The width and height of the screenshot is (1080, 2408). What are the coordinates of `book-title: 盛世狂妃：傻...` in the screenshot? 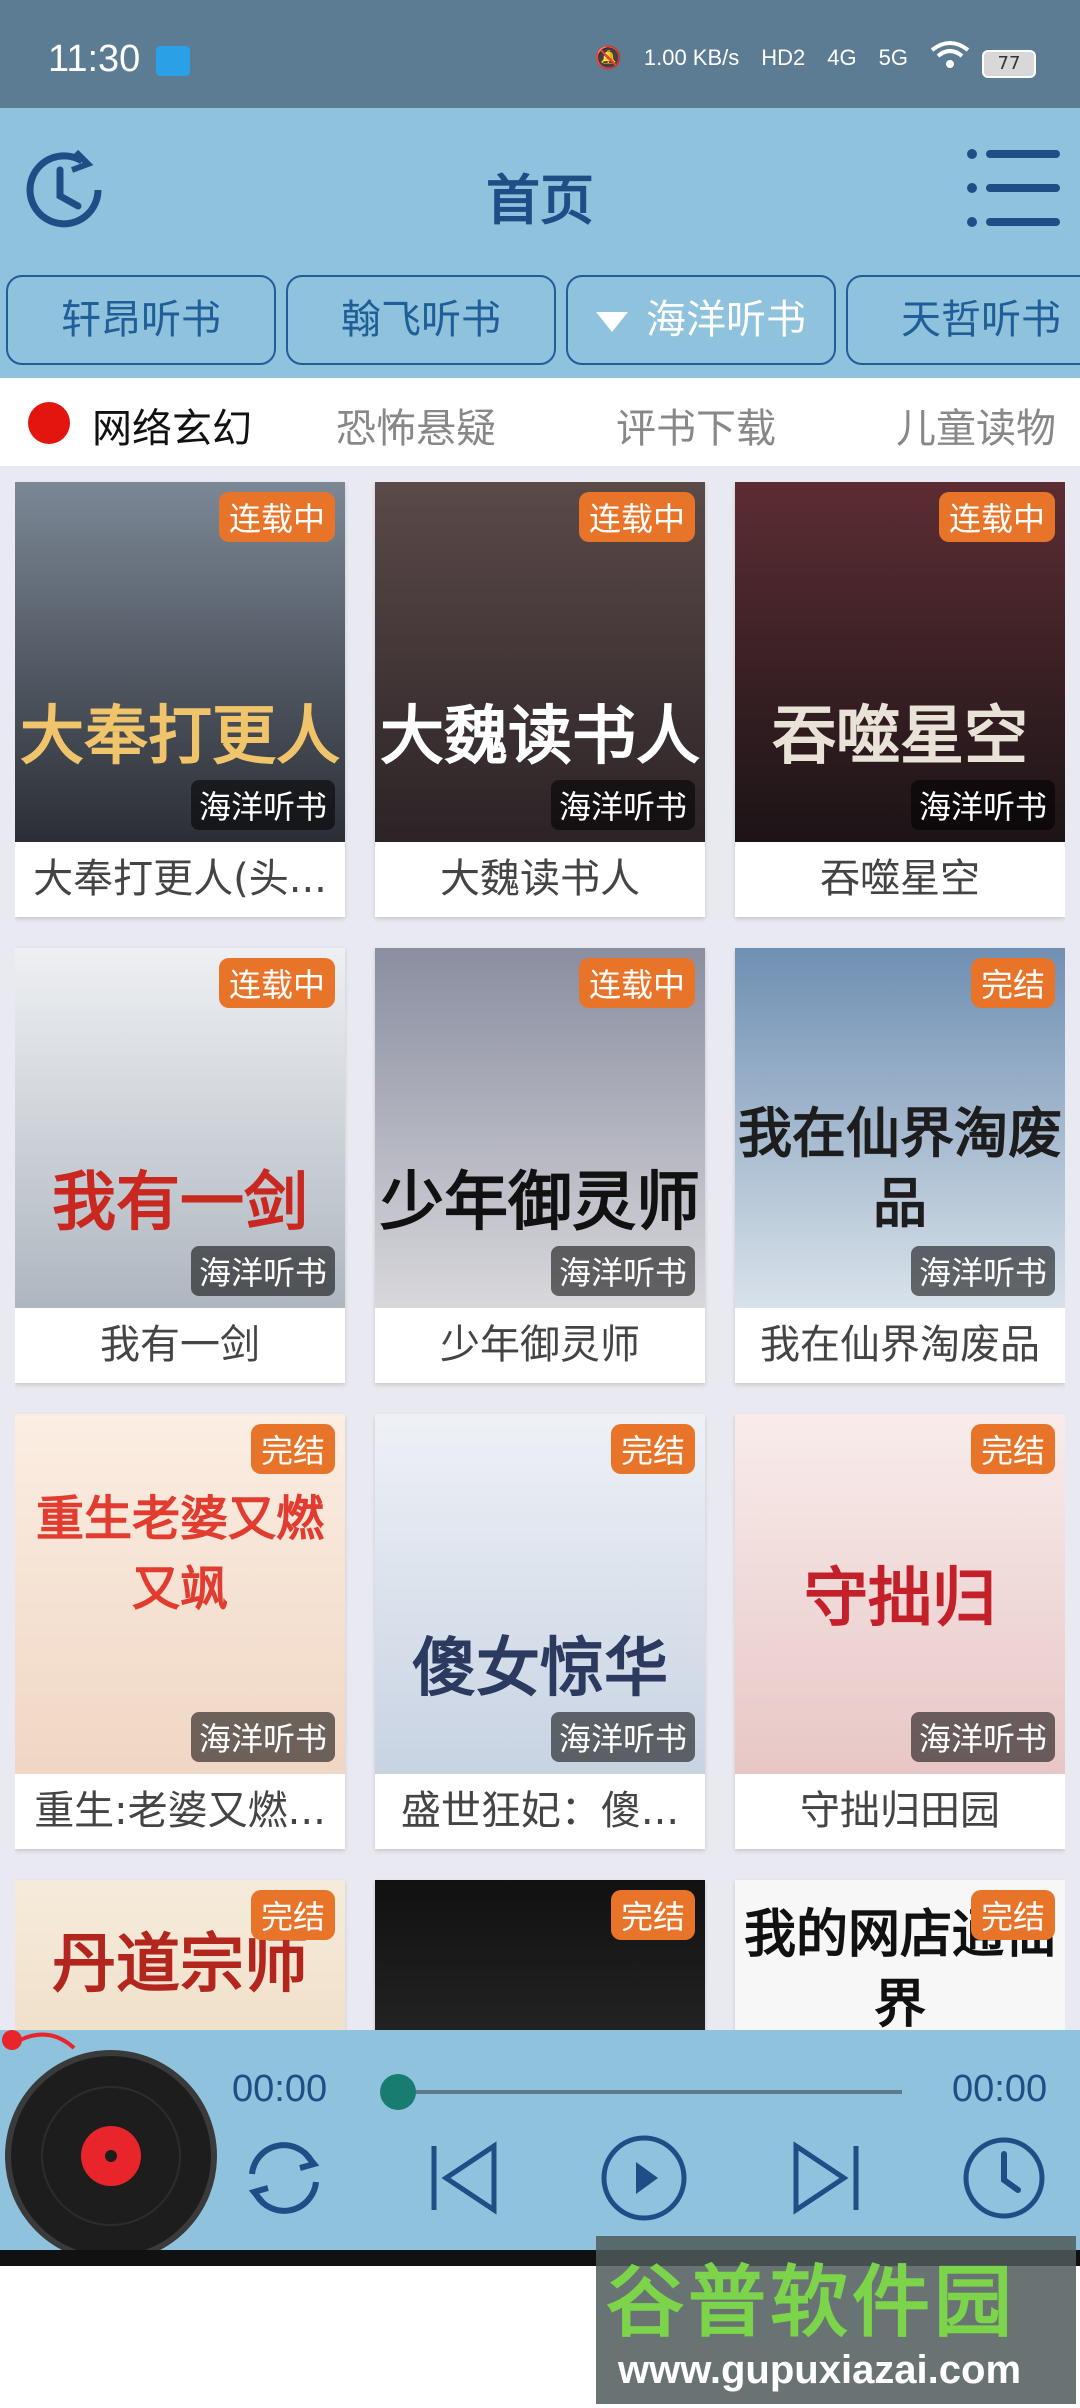 It's located at (540, 1811).